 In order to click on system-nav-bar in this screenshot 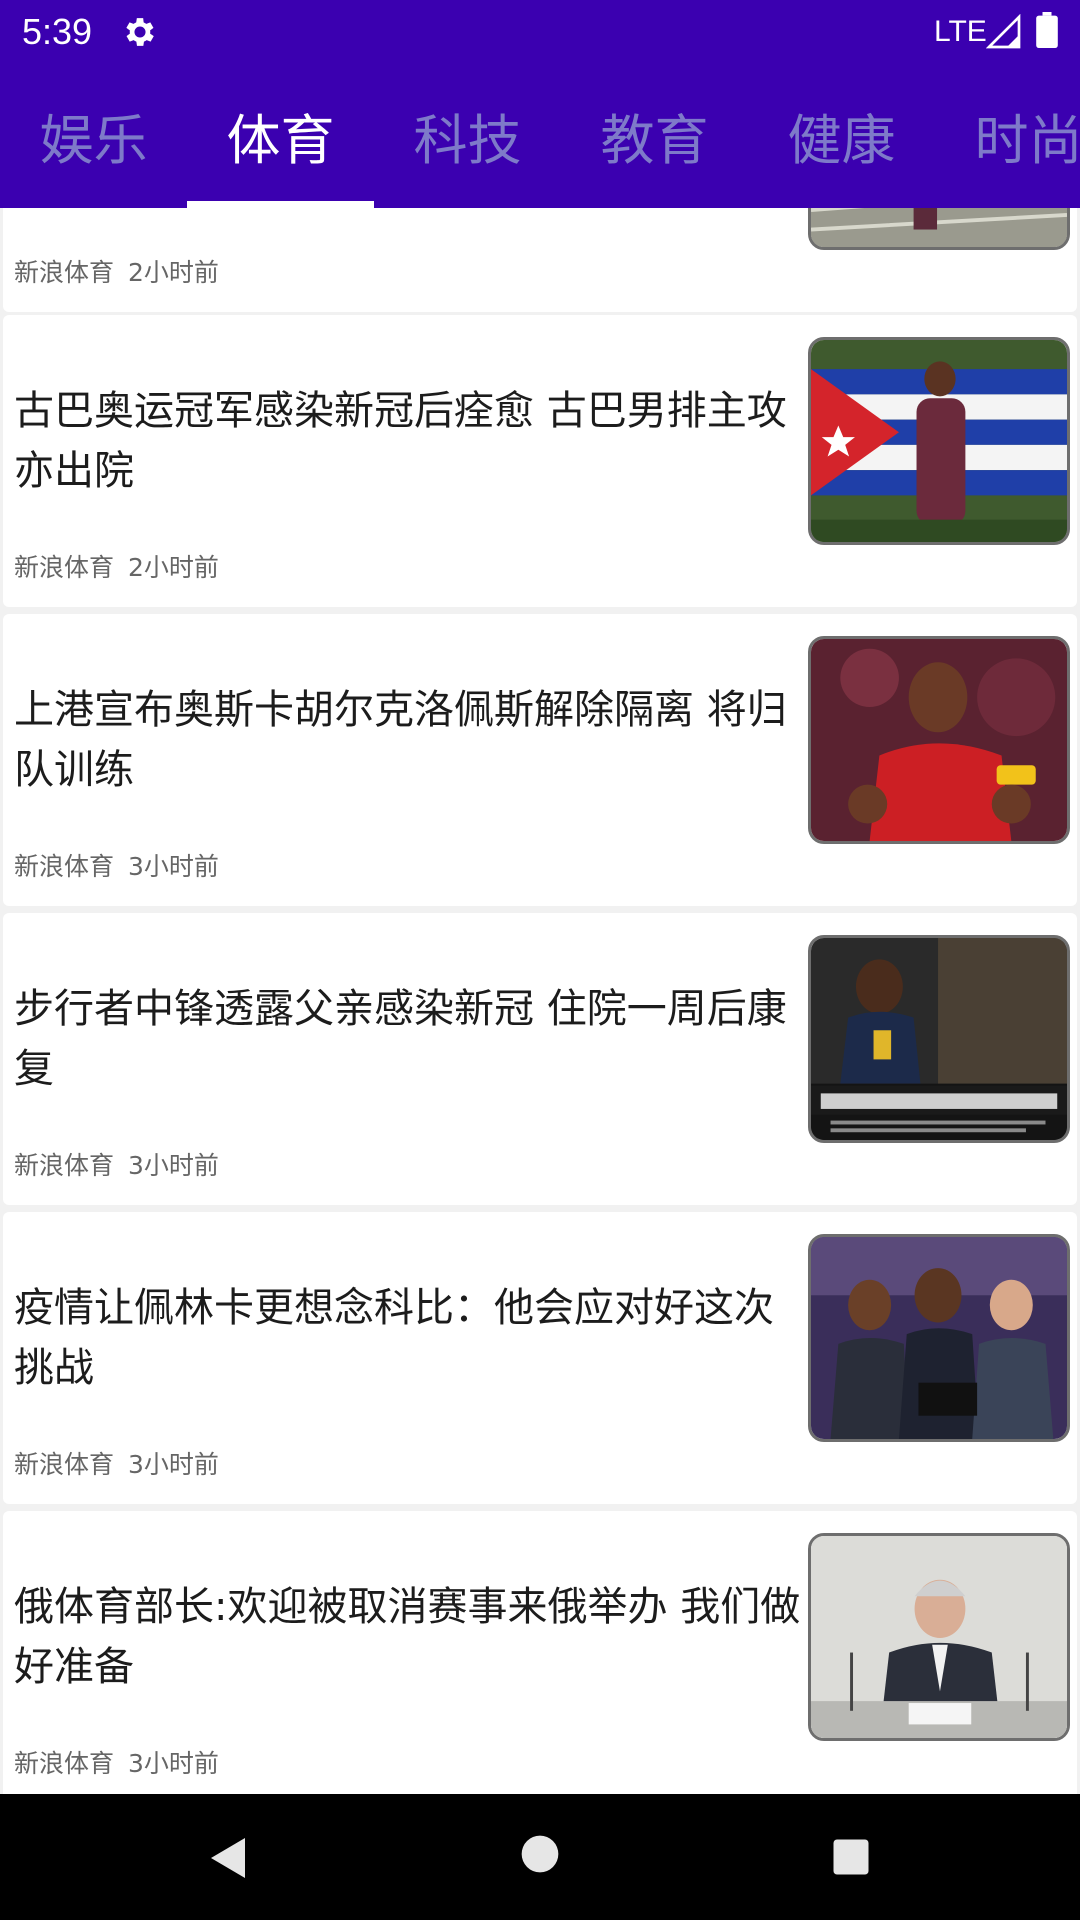, I will do `click(540, 1857)`.